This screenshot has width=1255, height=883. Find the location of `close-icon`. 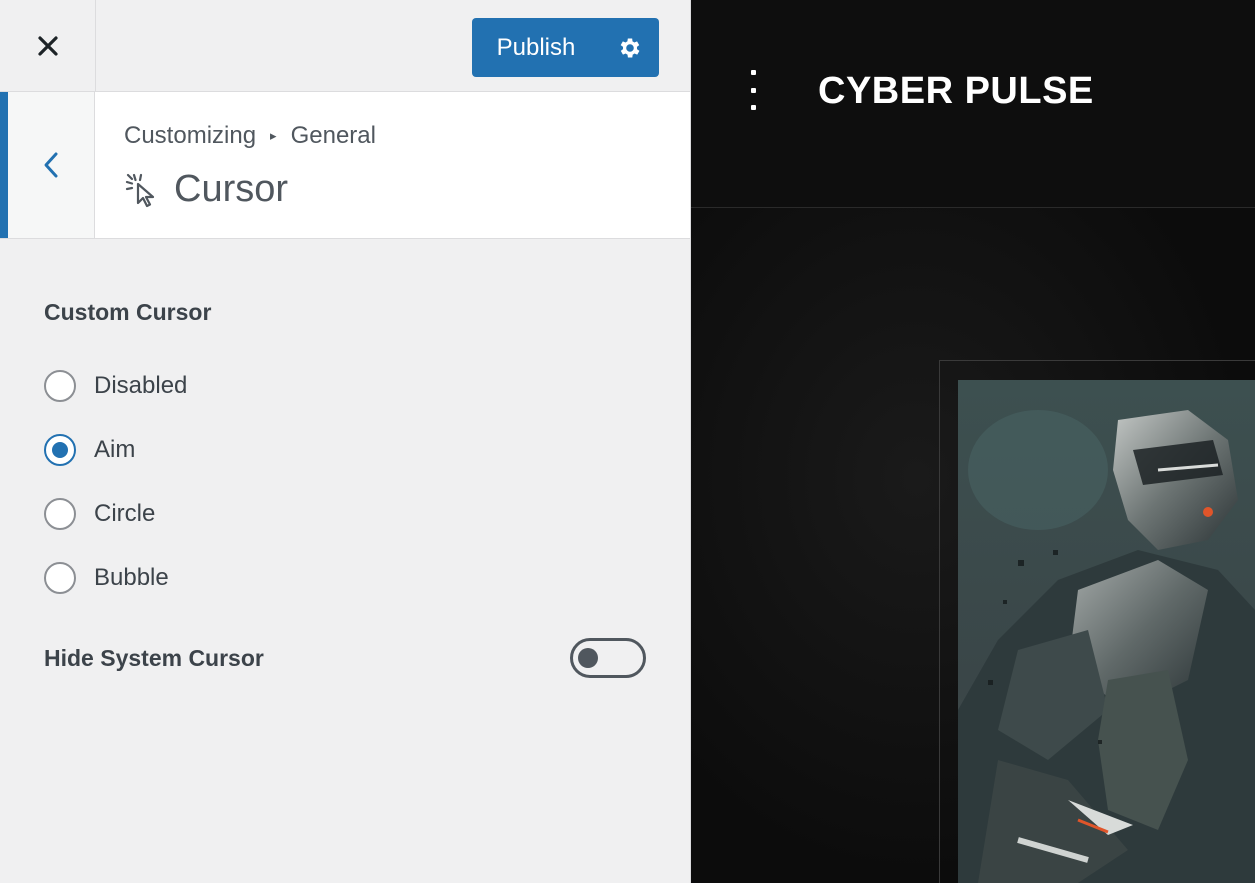

close-icon is located at coordinates (47, 45).